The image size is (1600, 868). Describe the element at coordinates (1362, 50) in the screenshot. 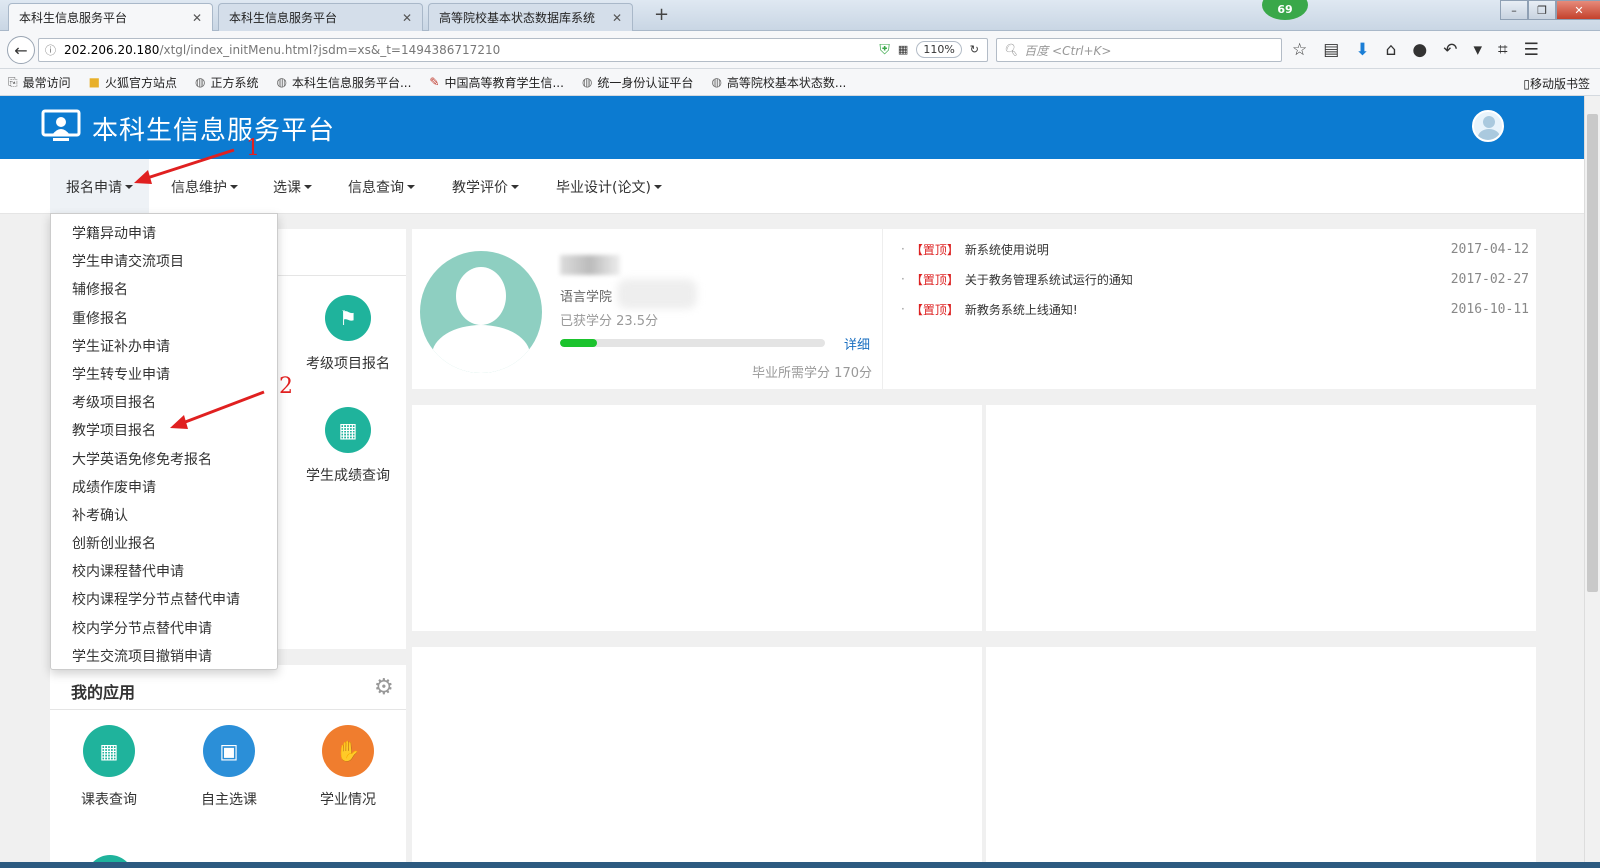

I see `download-icon: ⬇` at that location.